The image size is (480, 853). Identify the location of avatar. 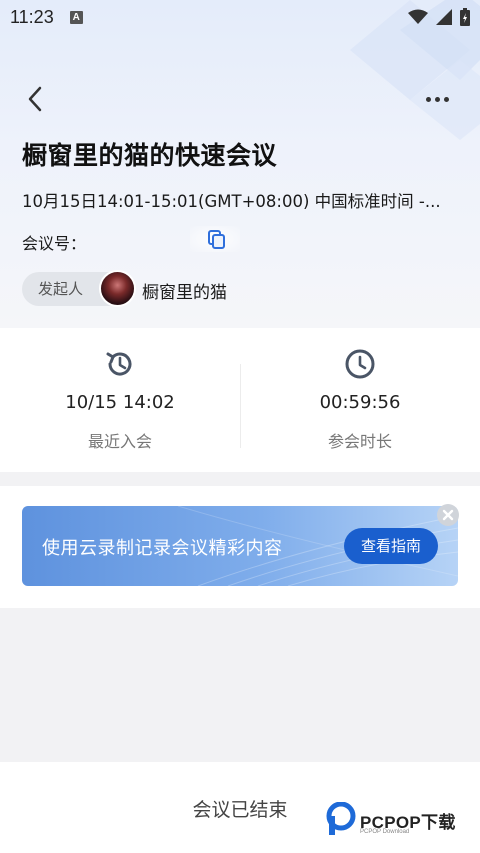
(117, 288).